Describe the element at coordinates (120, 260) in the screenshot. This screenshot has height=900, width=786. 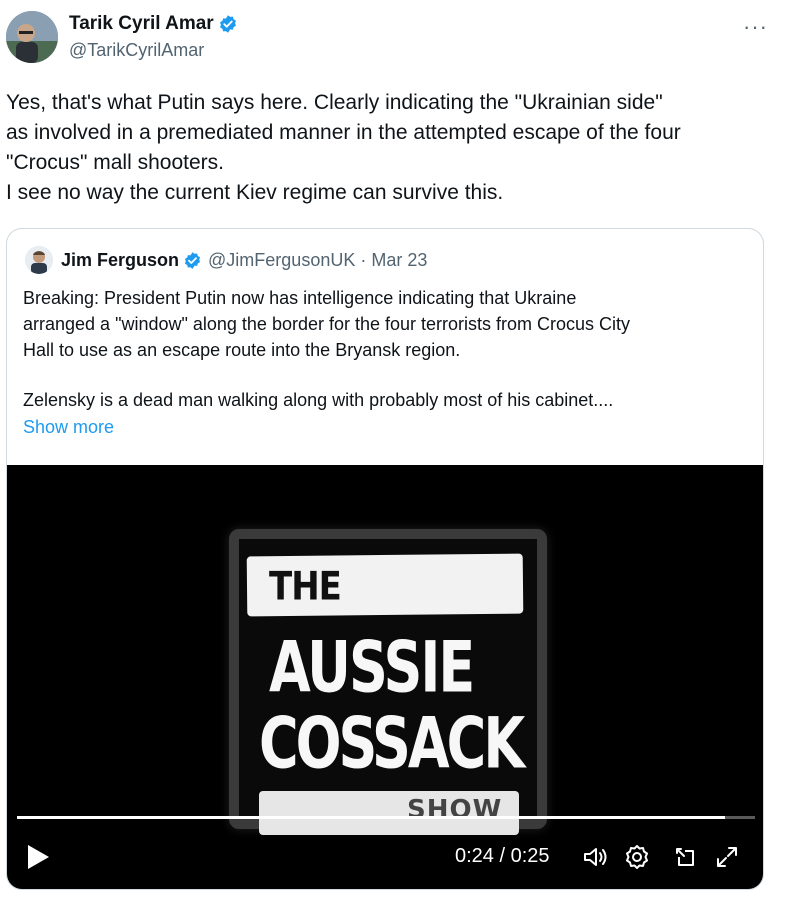
I see `quoted-author-name: Jim Ferguson` at that location.